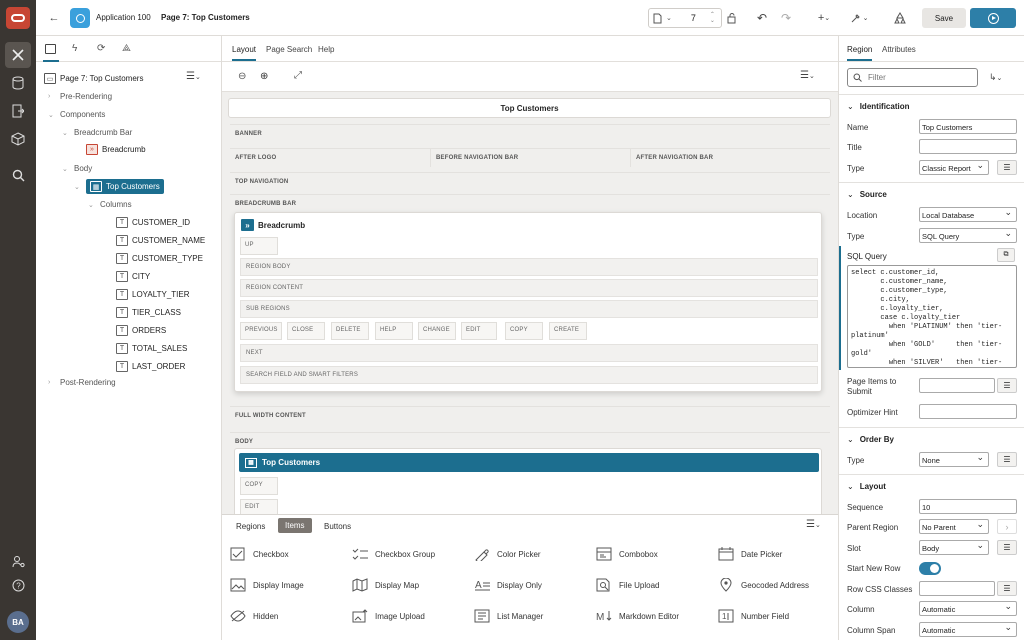  Describe the element at coordinates (507, 554) in the screenshot. I see `gallery-item-color-picker: Color Picker` at that location.